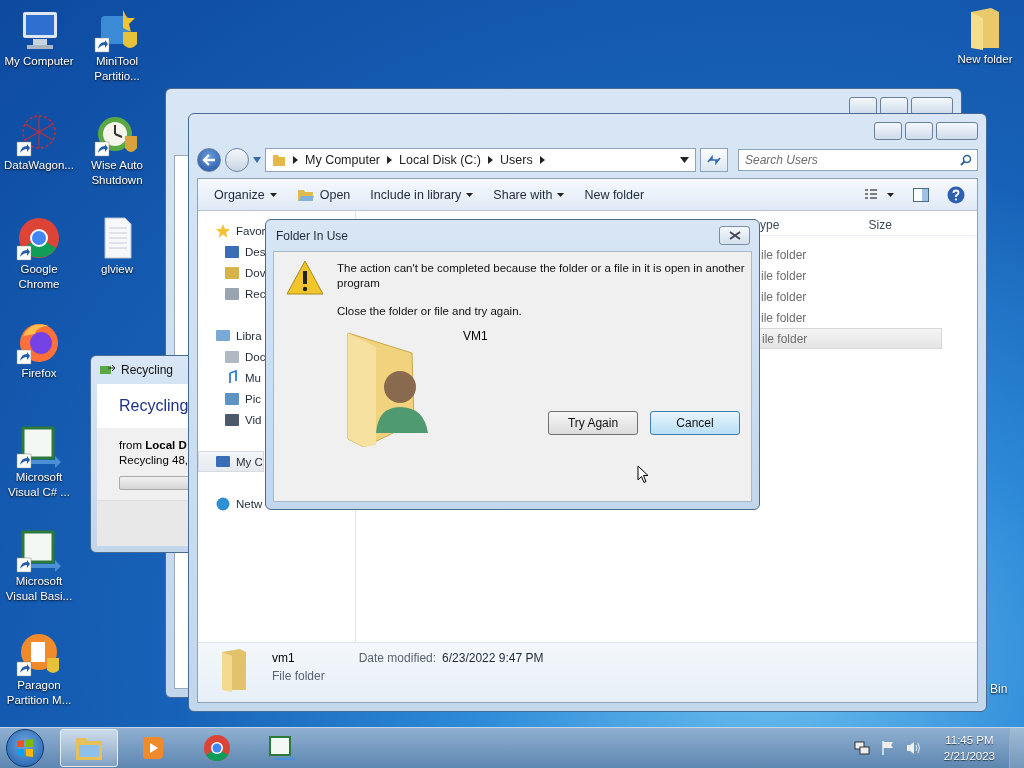  I want to click on search-icon, so click(966, 160).